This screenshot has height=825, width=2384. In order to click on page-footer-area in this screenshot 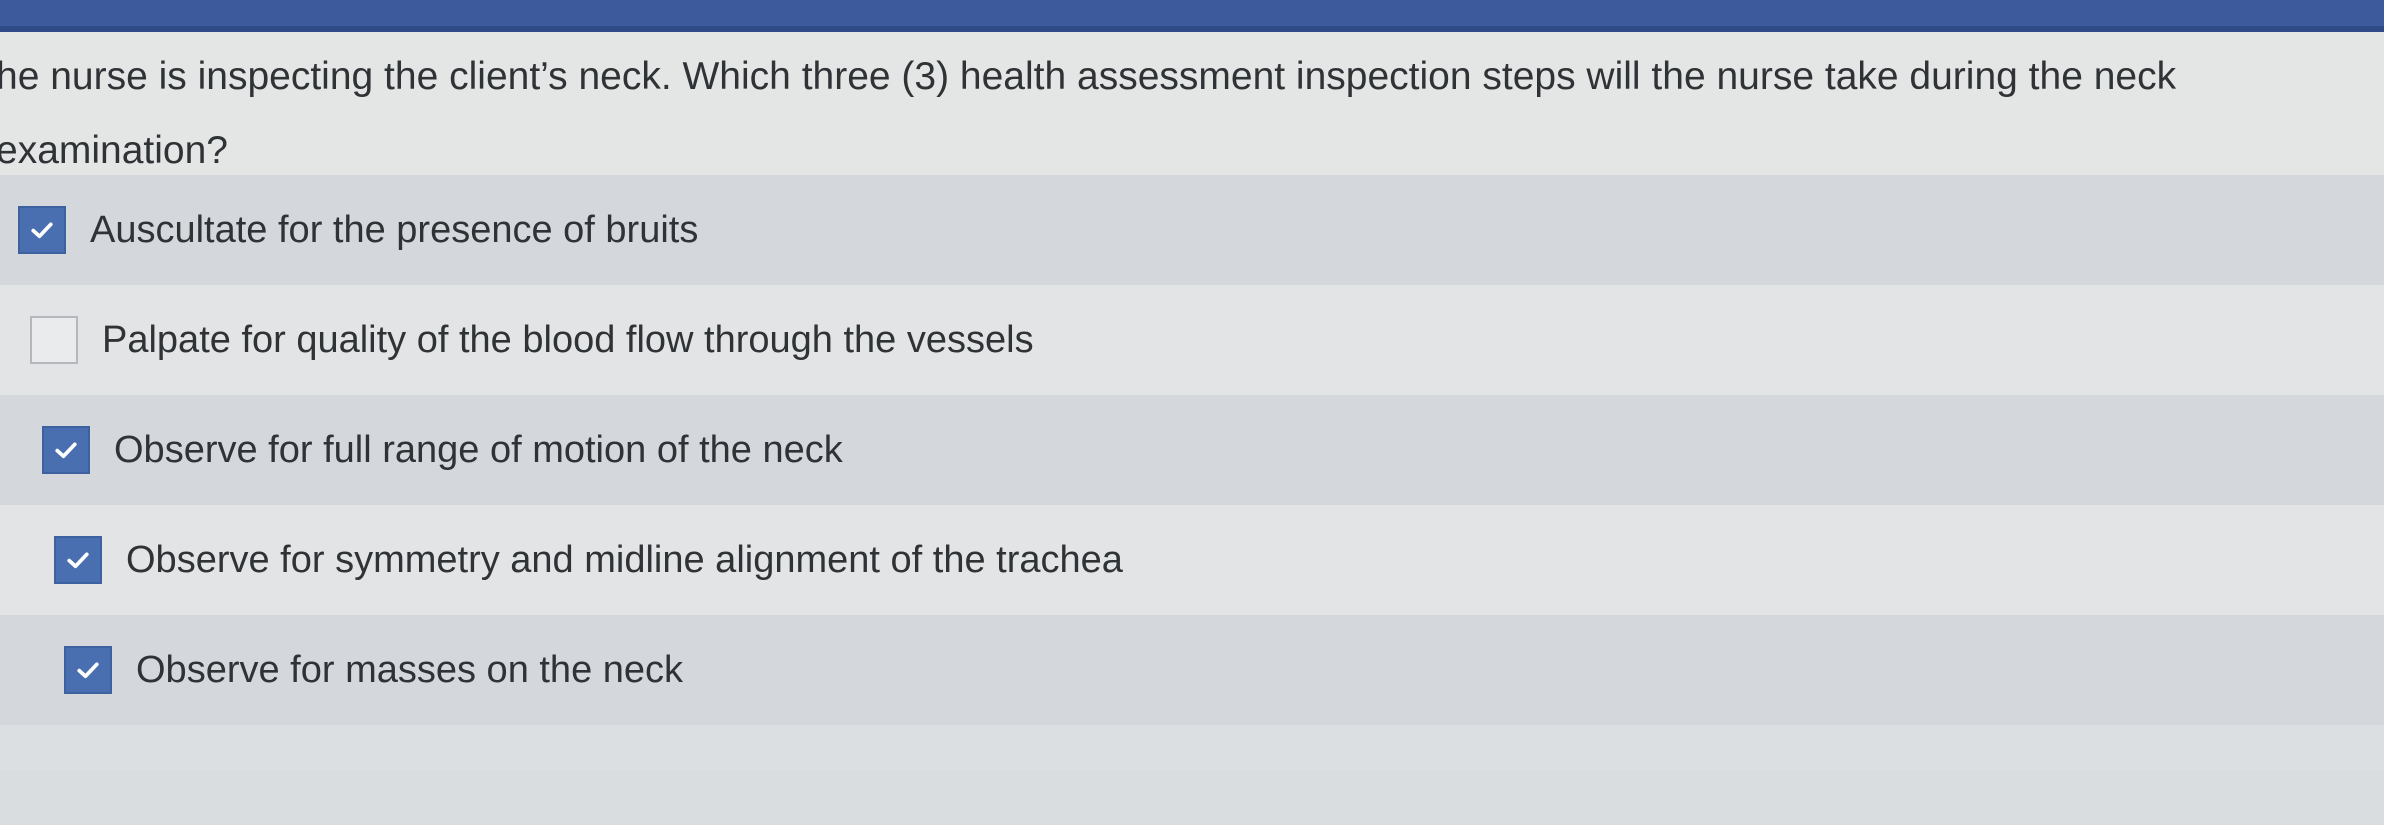, I will do `click(1192, 797)`.